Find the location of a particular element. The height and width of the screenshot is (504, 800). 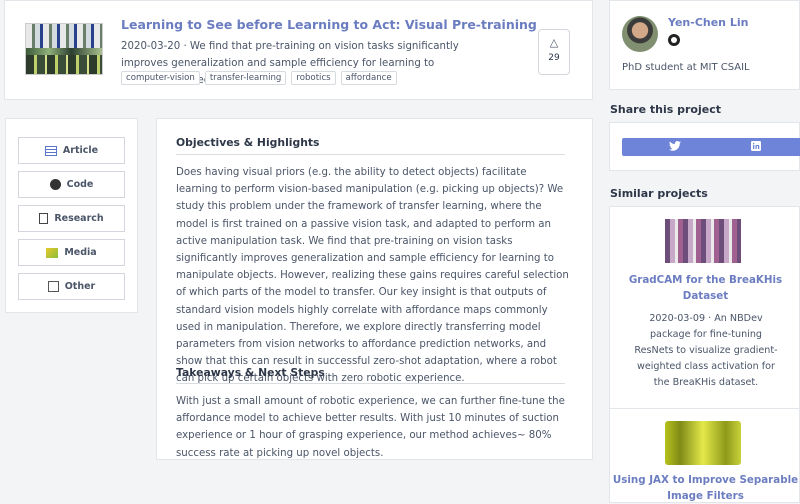

nav-other-button: Other is located at coordinates (71, 286).